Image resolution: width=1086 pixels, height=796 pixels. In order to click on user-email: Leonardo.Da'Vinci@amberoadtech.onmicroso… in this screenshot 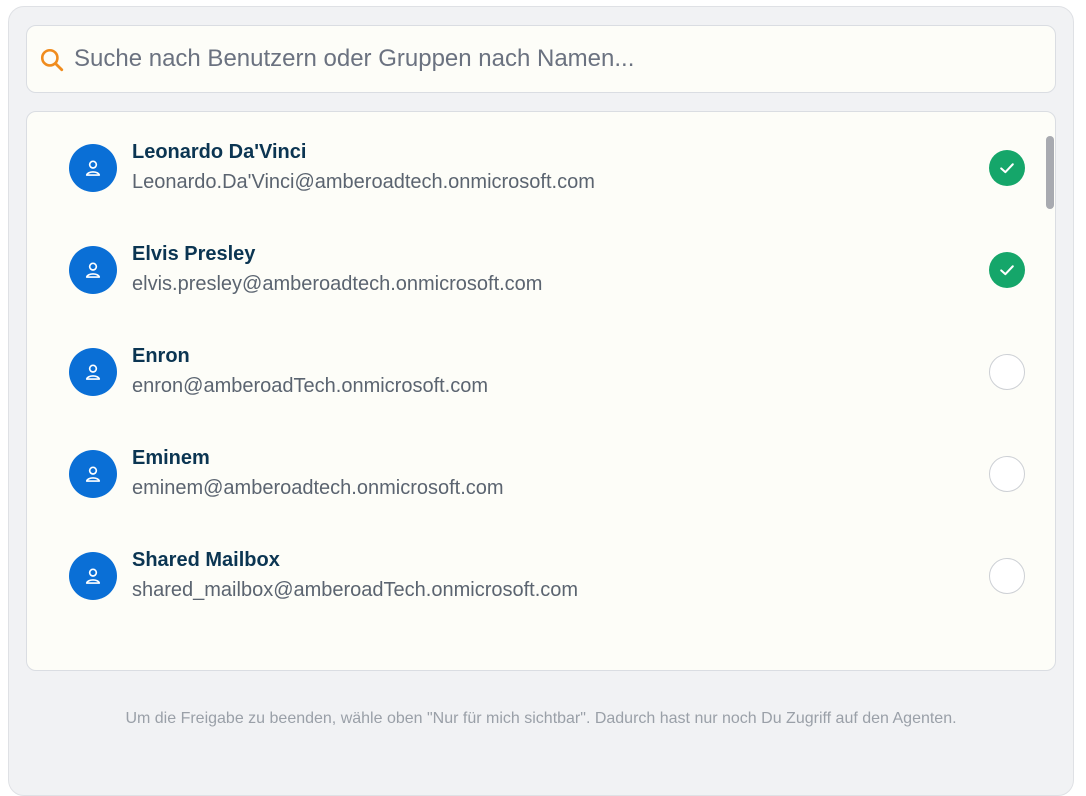, I will do `click(363, 182)`.